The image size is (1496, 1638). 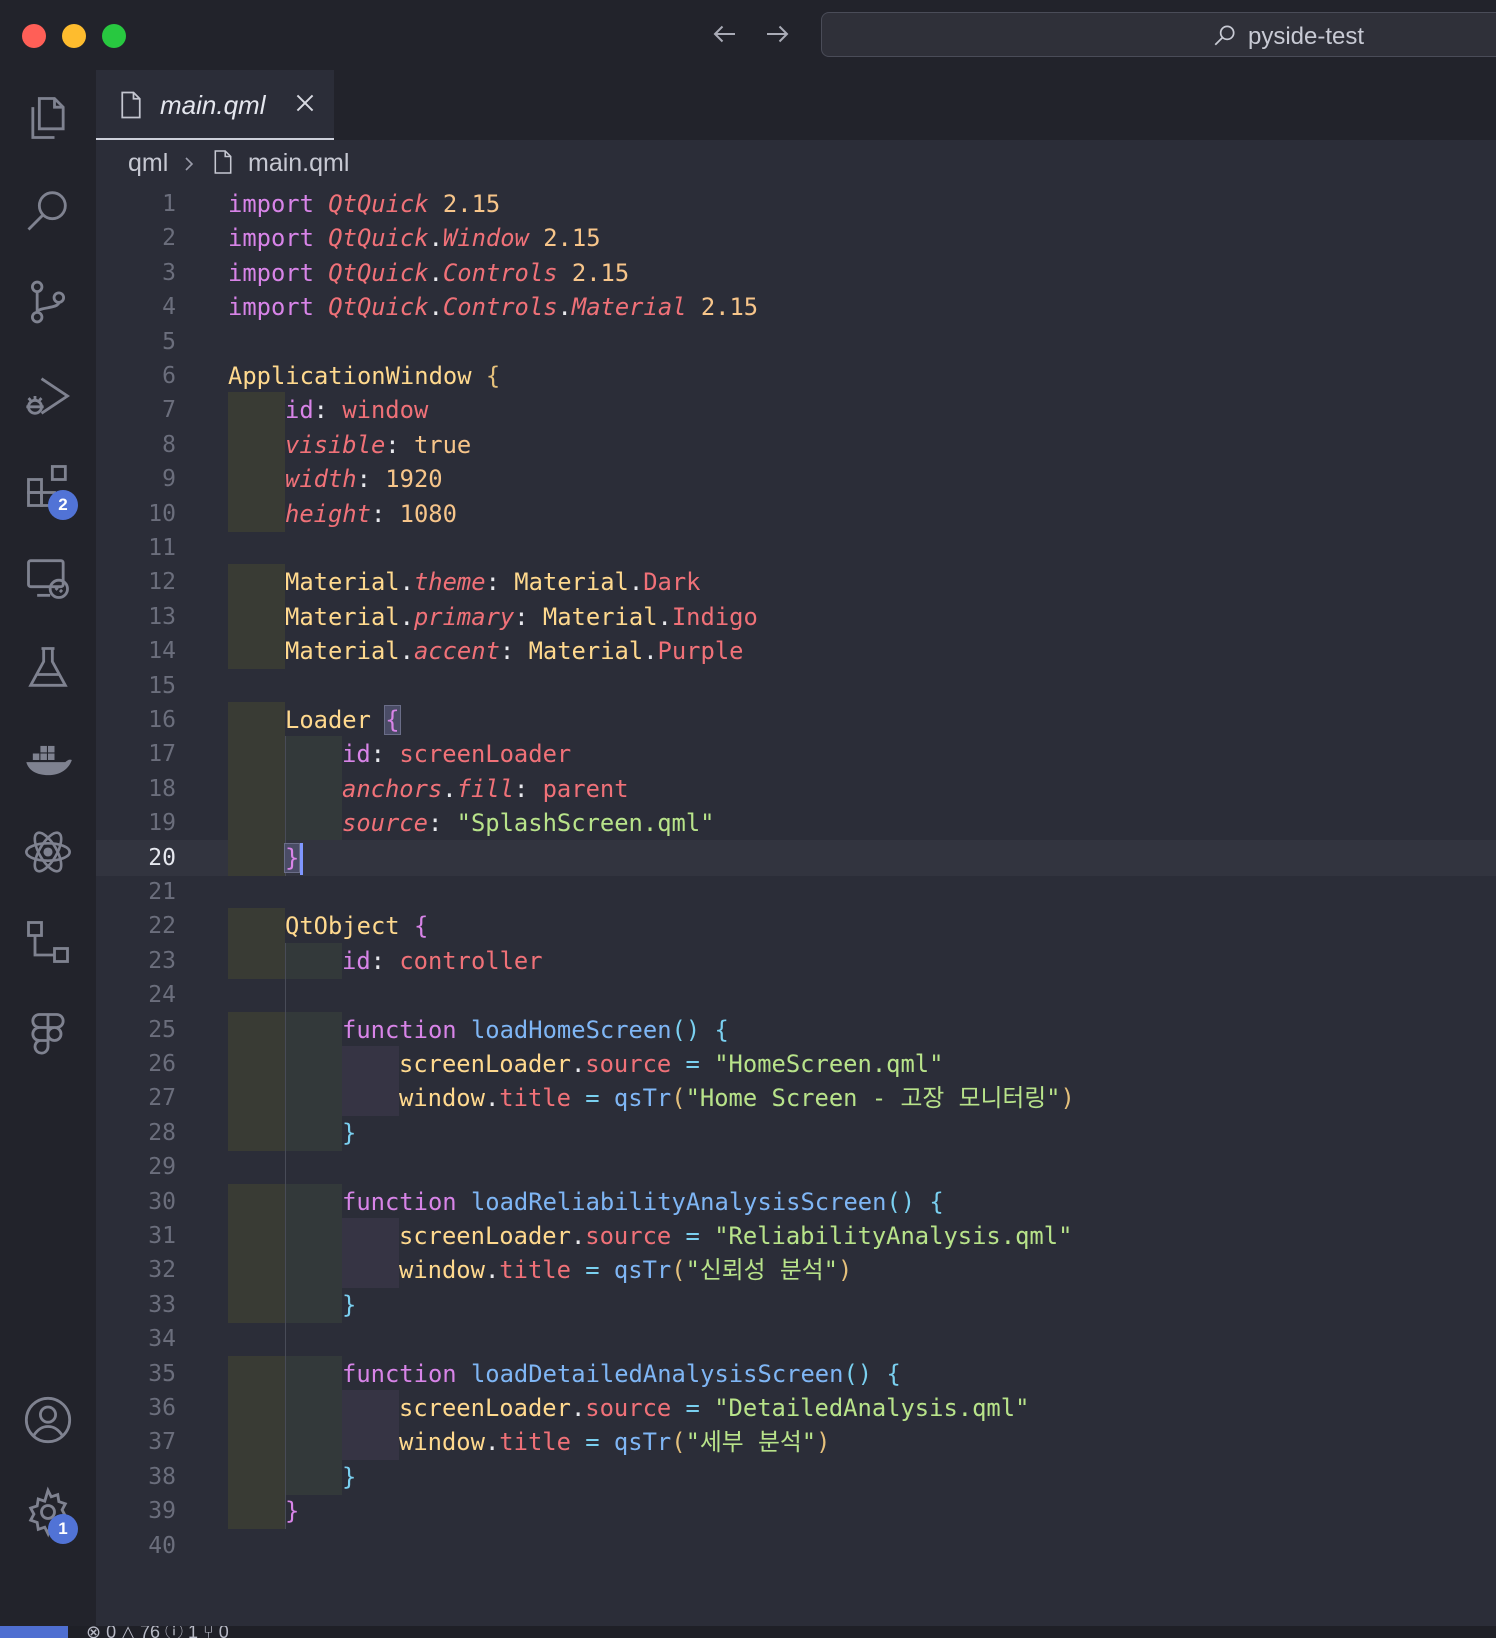 I want to click on breadcrumb-folder: qml, so click(x=148, y=163).